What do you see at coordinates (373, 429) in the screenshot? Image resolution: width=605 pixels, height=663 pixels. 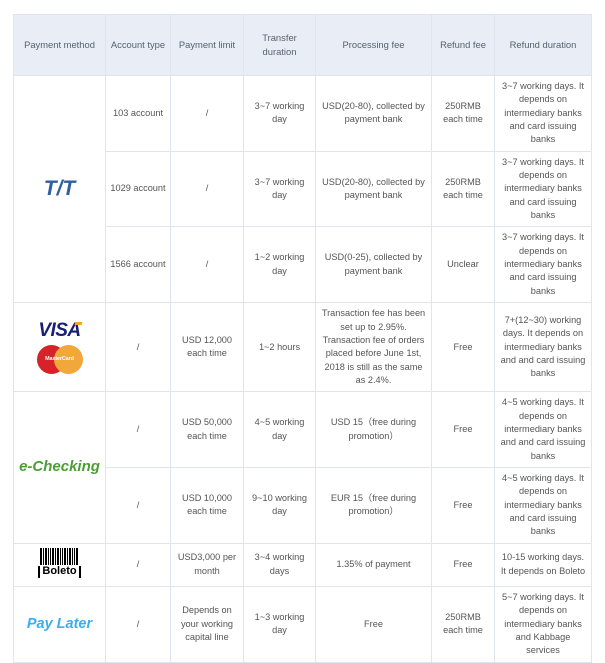 I see `cell-processing-fee: USD 15（free during promotion）` at bounding box center [373, 429].